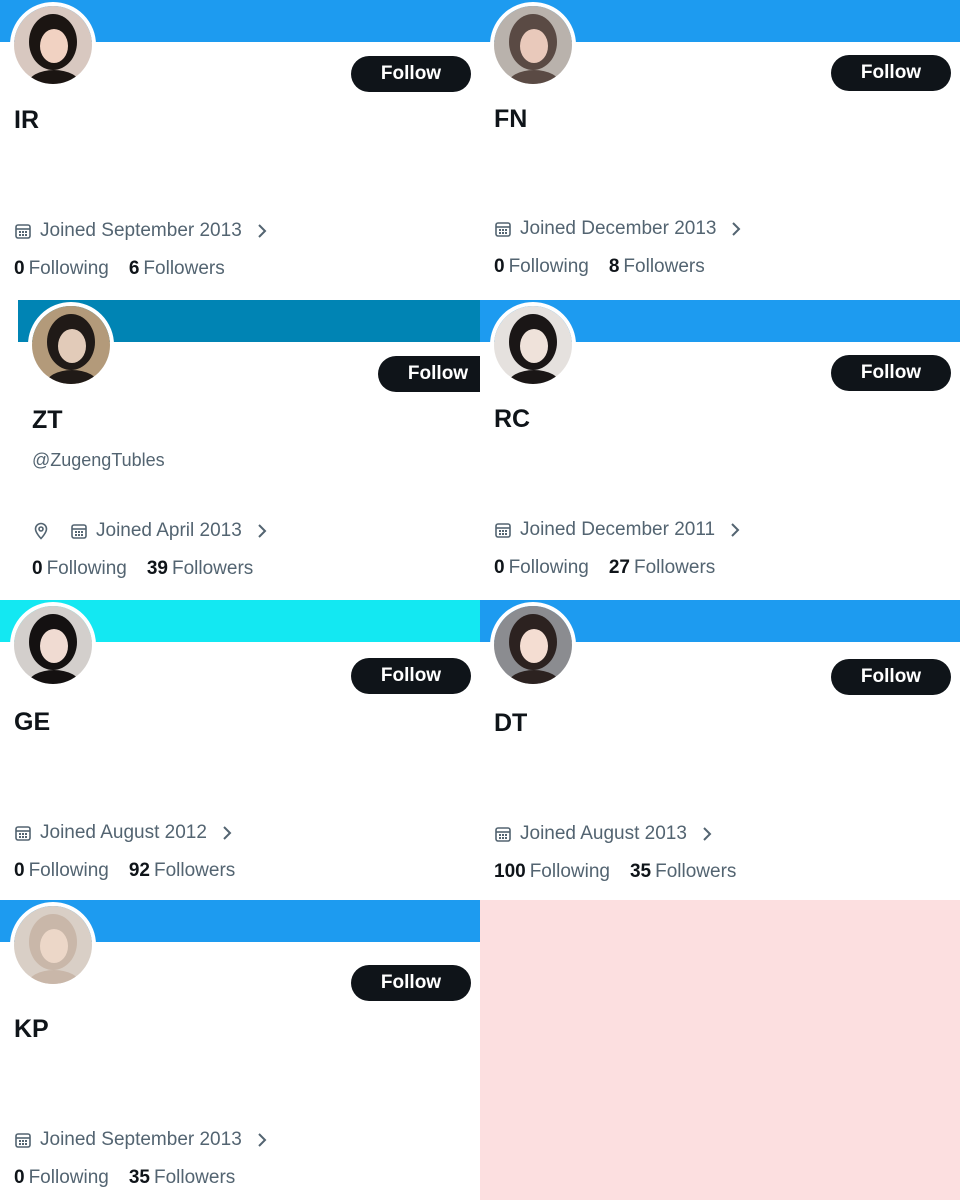 The width and height of the screenshot is (960, 1200). I want to click on followers-count: 6 Followers, so click(177, 269).